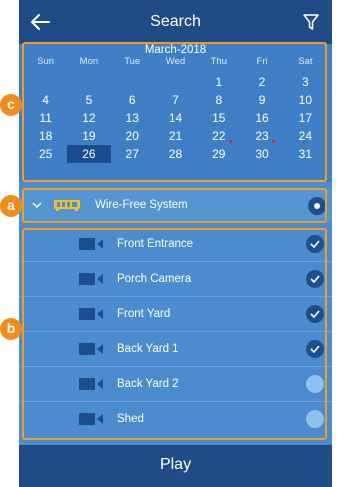  What do you see at coordinates (311, 22) in the screenshot?
I see `filter-icon` at bounding box center [311, 22].